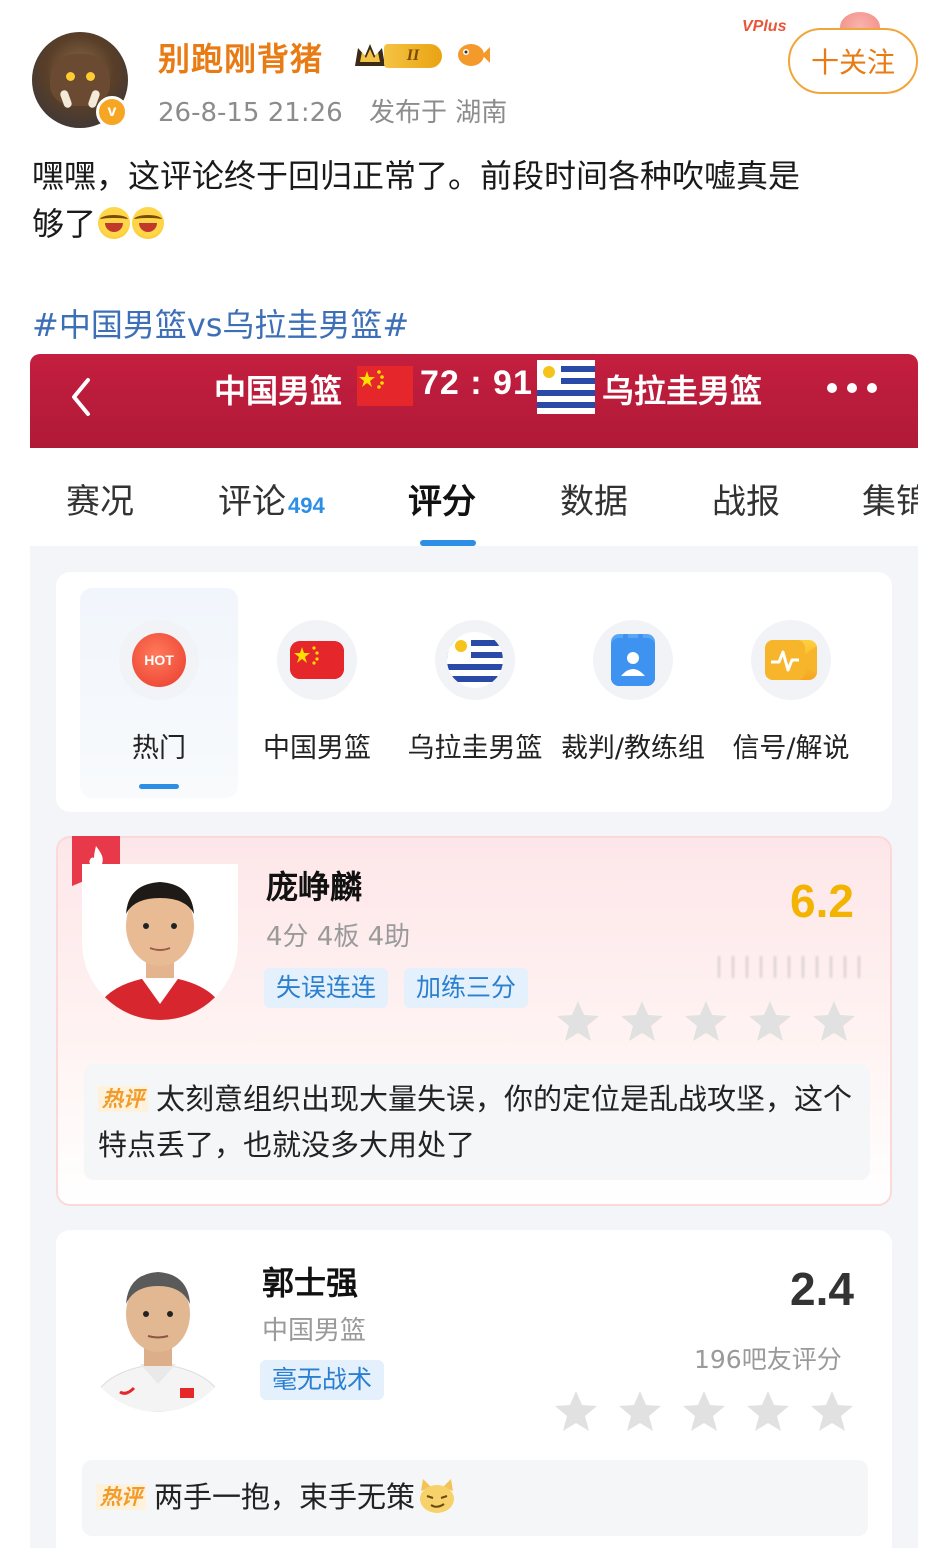 The height and width of the screenshot is (1548, 948). I want to click on player-portrait-icon, so click(160, 942).